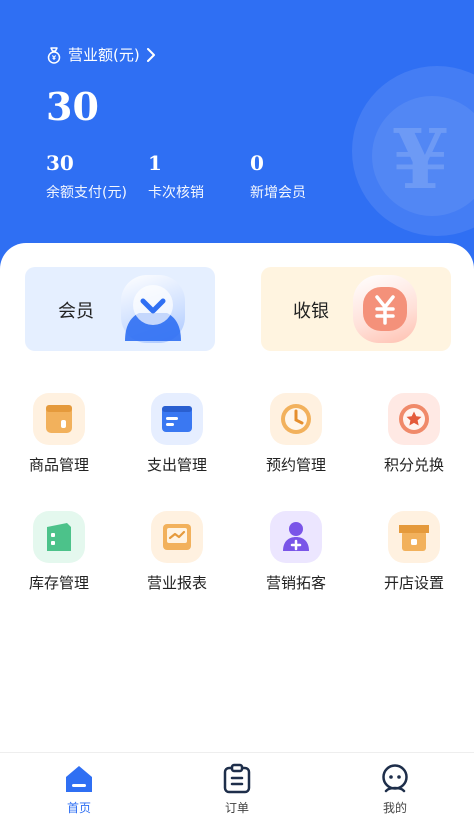 The width and height of the screenshot is (474, 817). Describe the element at coordinates (150, 54) in the screenshot. I see `chevron-right-icon` at that location.